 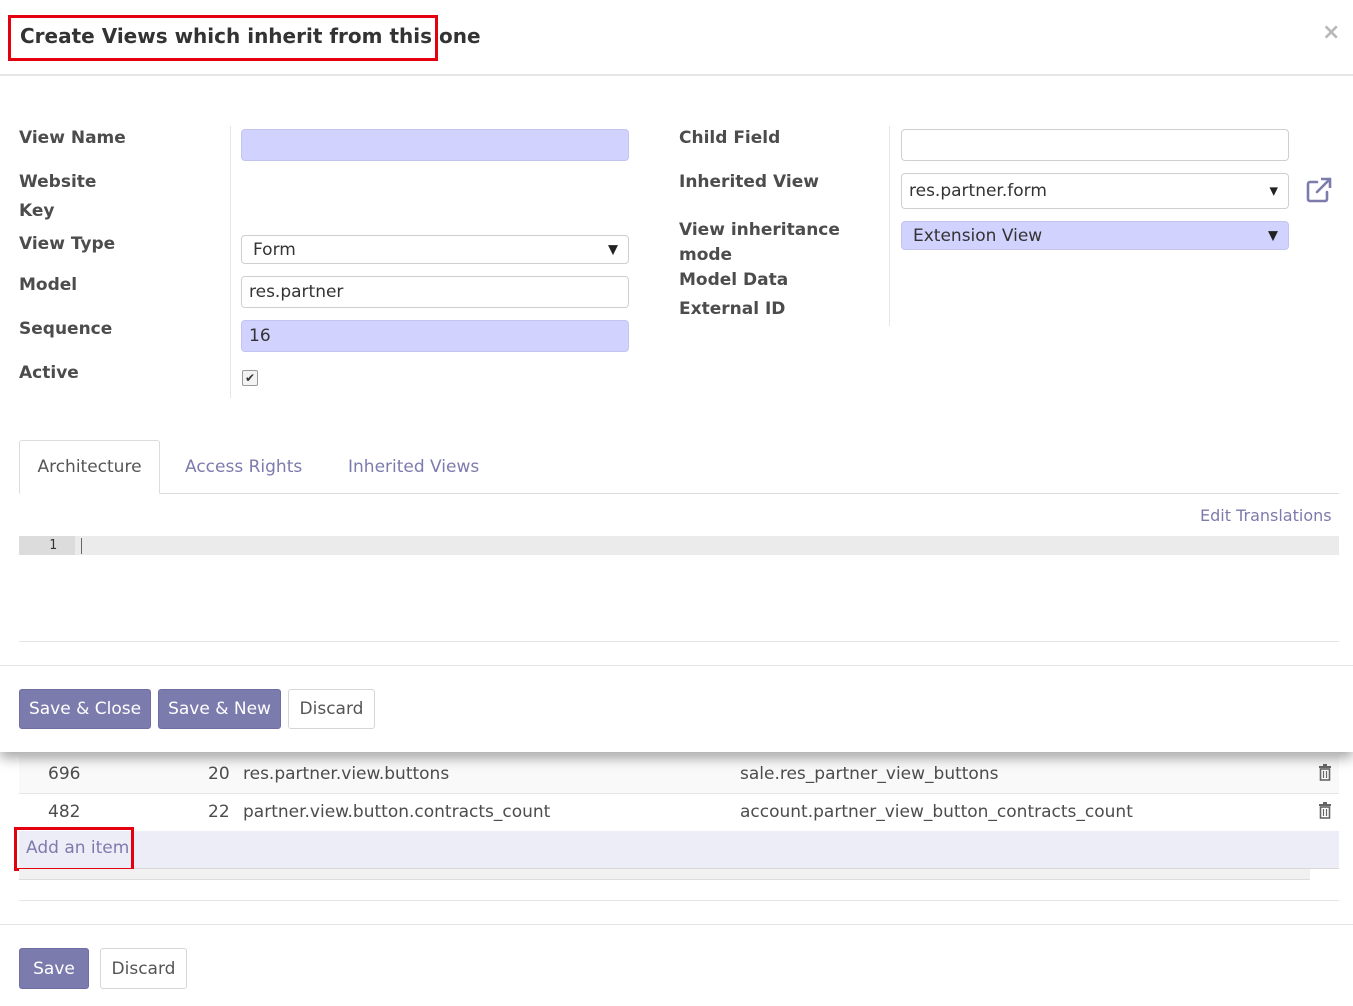 What do you see at coordinates (1266, 515) in the screenshot?
I see `edit-translations-link: Edit Translations` at bounding box center [1266, 515].